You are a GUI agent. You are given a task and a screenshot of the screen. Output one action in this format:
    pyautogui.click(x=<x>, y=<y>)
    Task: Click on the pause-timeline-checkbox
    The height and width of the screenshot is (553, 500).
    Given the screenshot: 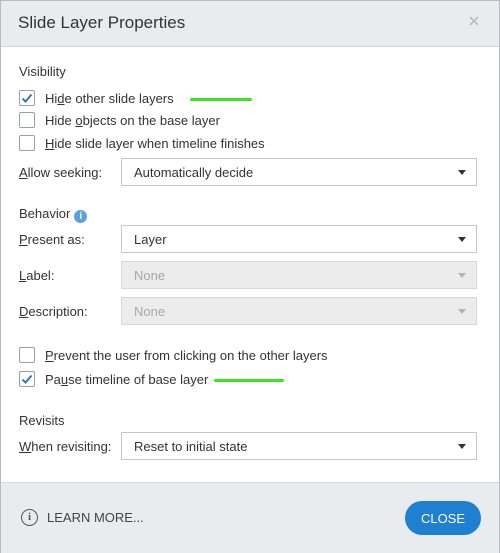 What is the action you would take?
    pyautogui.click(x=27, y=379)
    